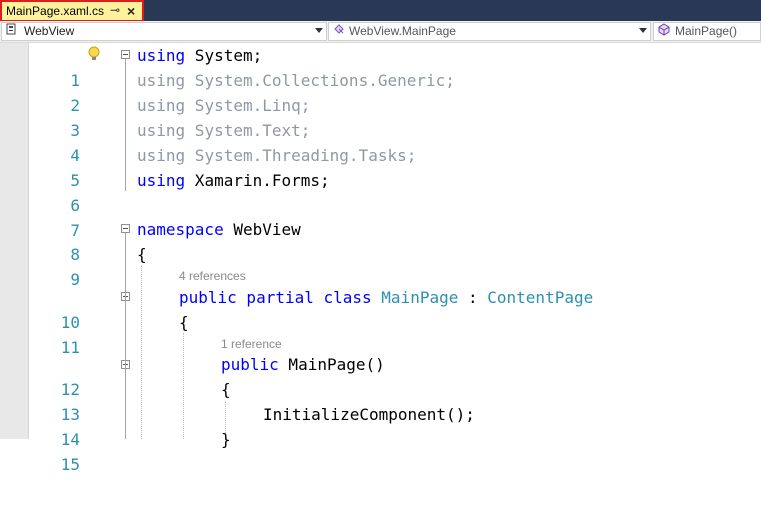  Describe the element at coordinates (224, 55) in the screenshot. I see `code-text: System;` at that location.